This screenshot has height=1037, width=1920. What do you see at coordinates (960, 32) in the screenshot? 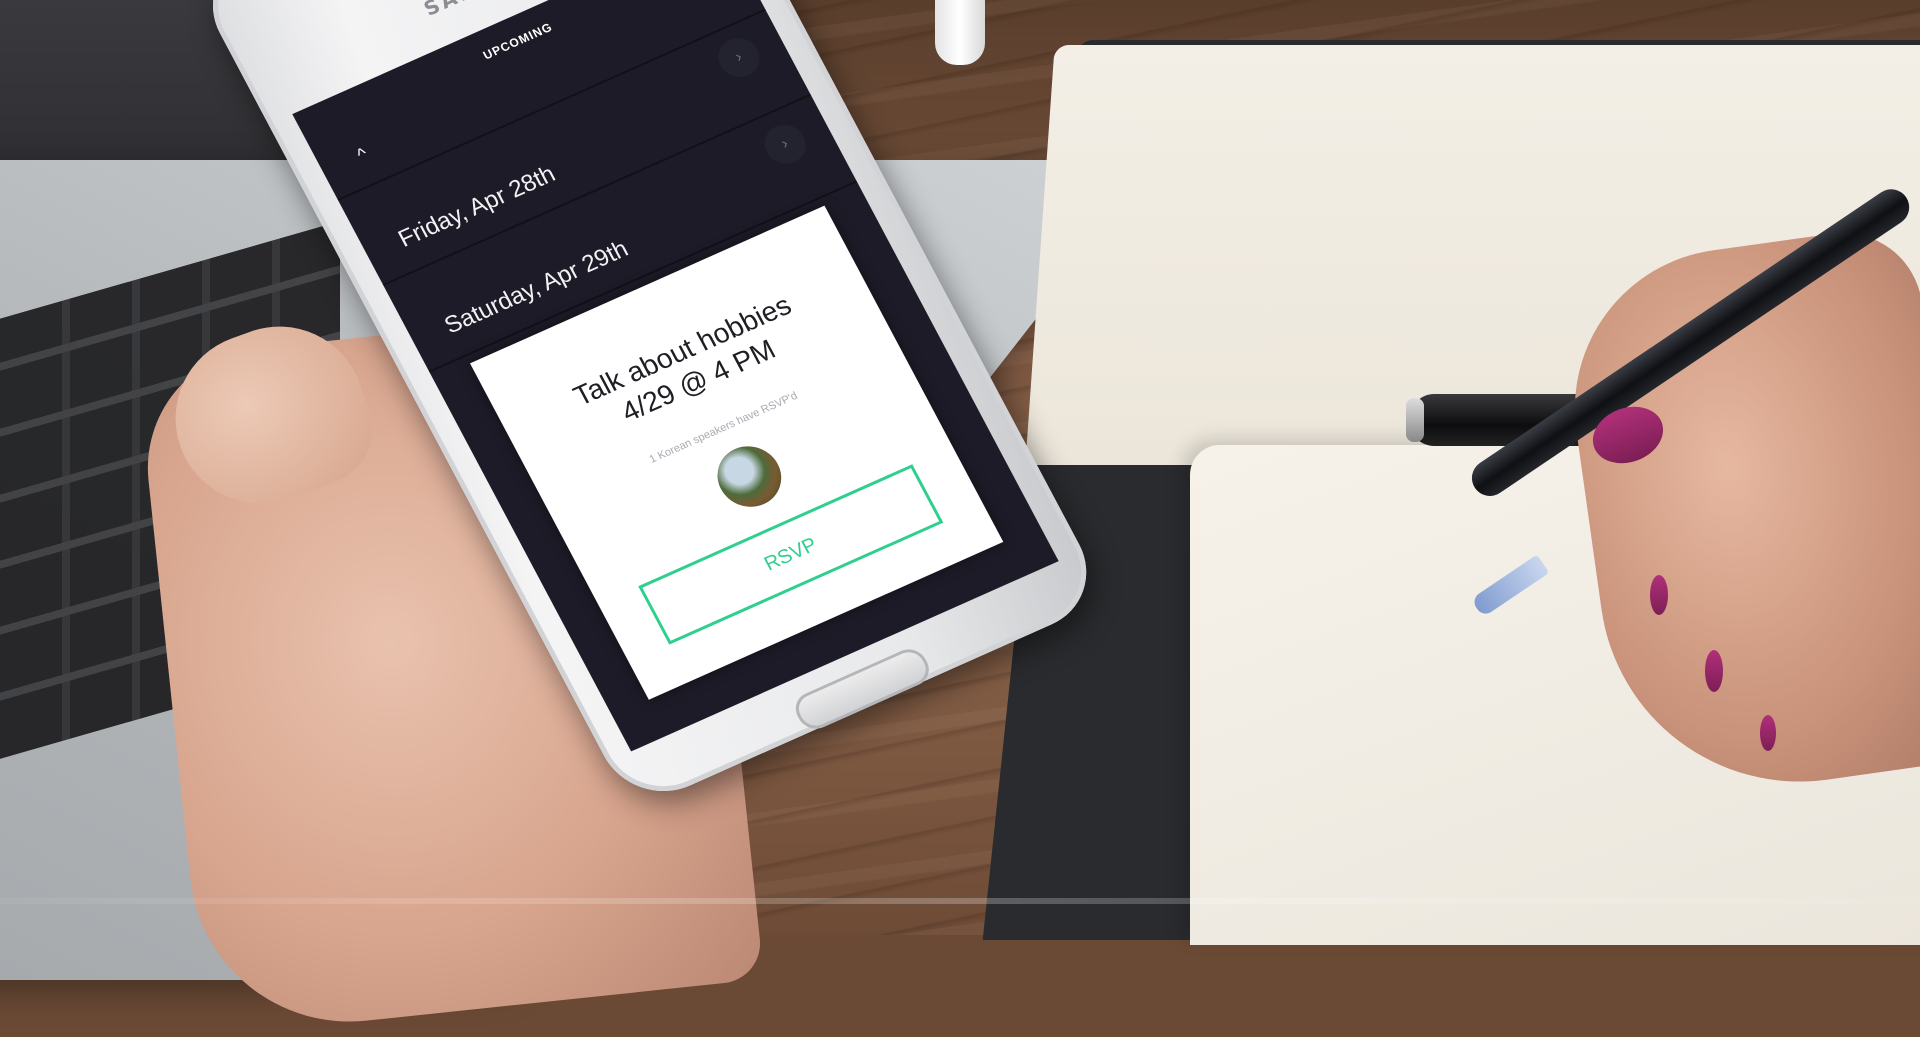
I see `pen-holder` at bounding box center [960, 32].